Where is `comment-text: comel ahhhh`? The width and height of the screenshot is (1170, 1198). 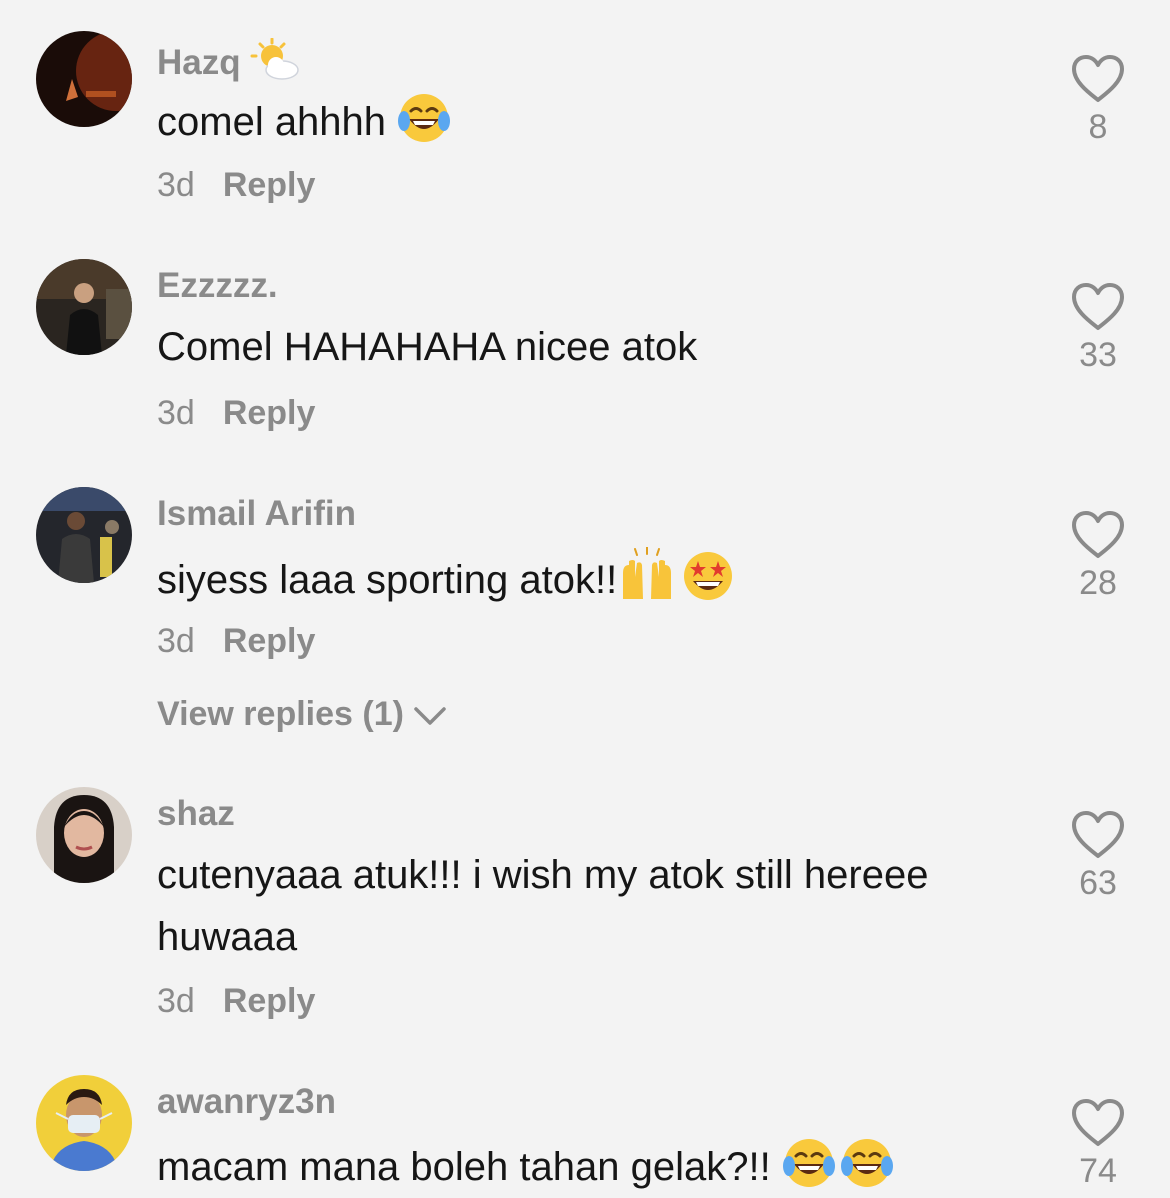
comment-text: comel ahhhh is located at coordinates (597, 122).